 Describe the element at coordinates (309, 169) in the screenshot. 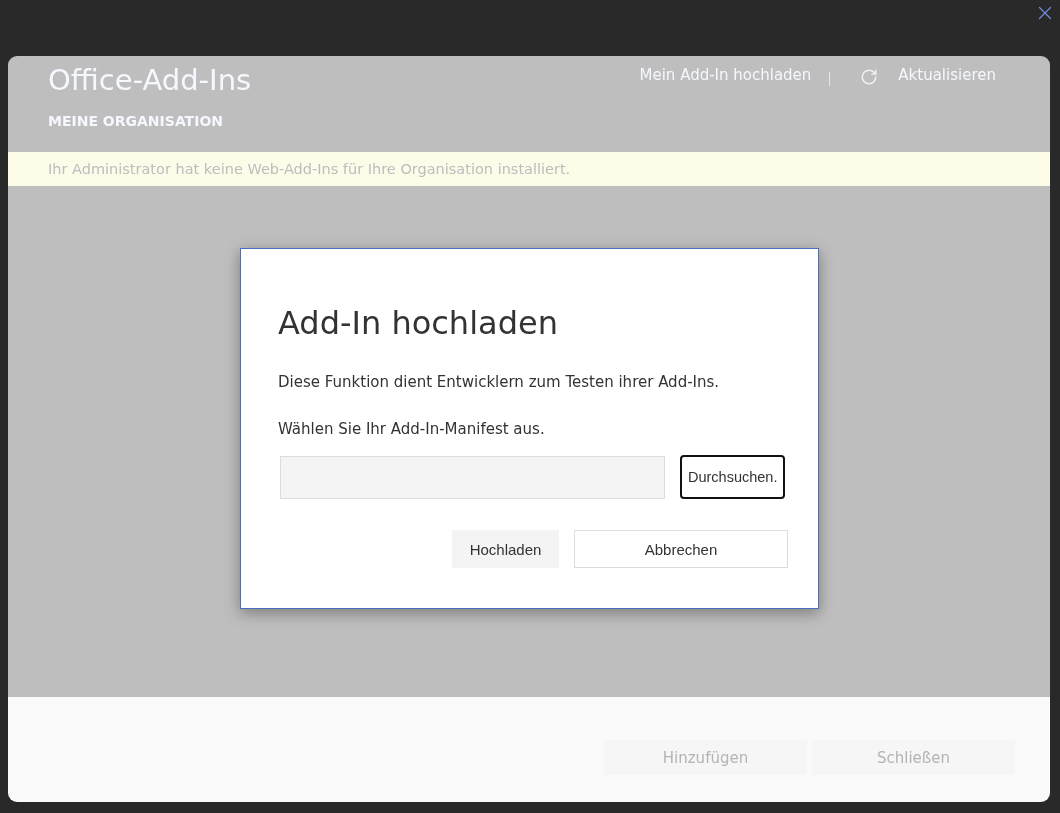

I see `notice-text: Ihr Administrator hat keine Web-Add-Ins für Ihre Organisation installiert.` at that location.